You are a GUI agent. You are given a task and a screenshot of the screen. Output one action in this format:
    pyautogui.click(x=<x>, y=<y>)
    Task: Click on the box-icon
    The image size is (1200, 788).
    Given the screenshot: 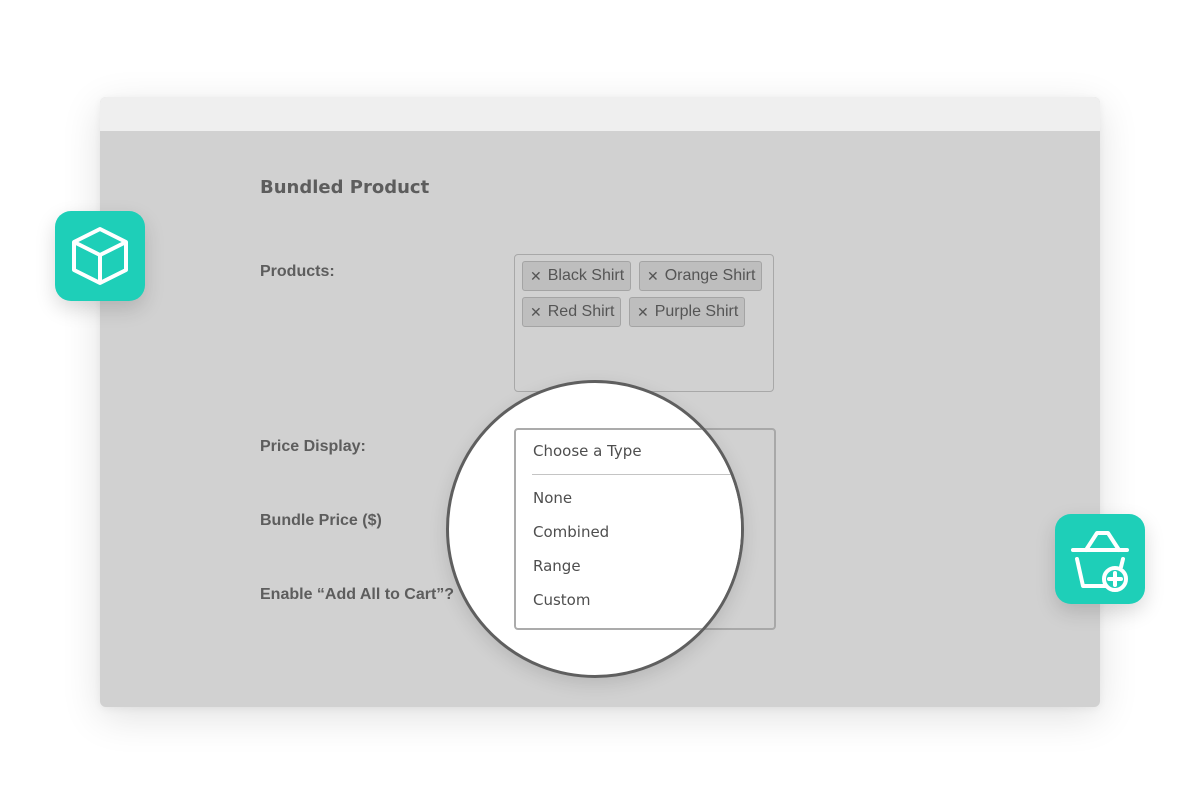 What is the action you would take?
    pyautogui.click(x=100, y=256)
    